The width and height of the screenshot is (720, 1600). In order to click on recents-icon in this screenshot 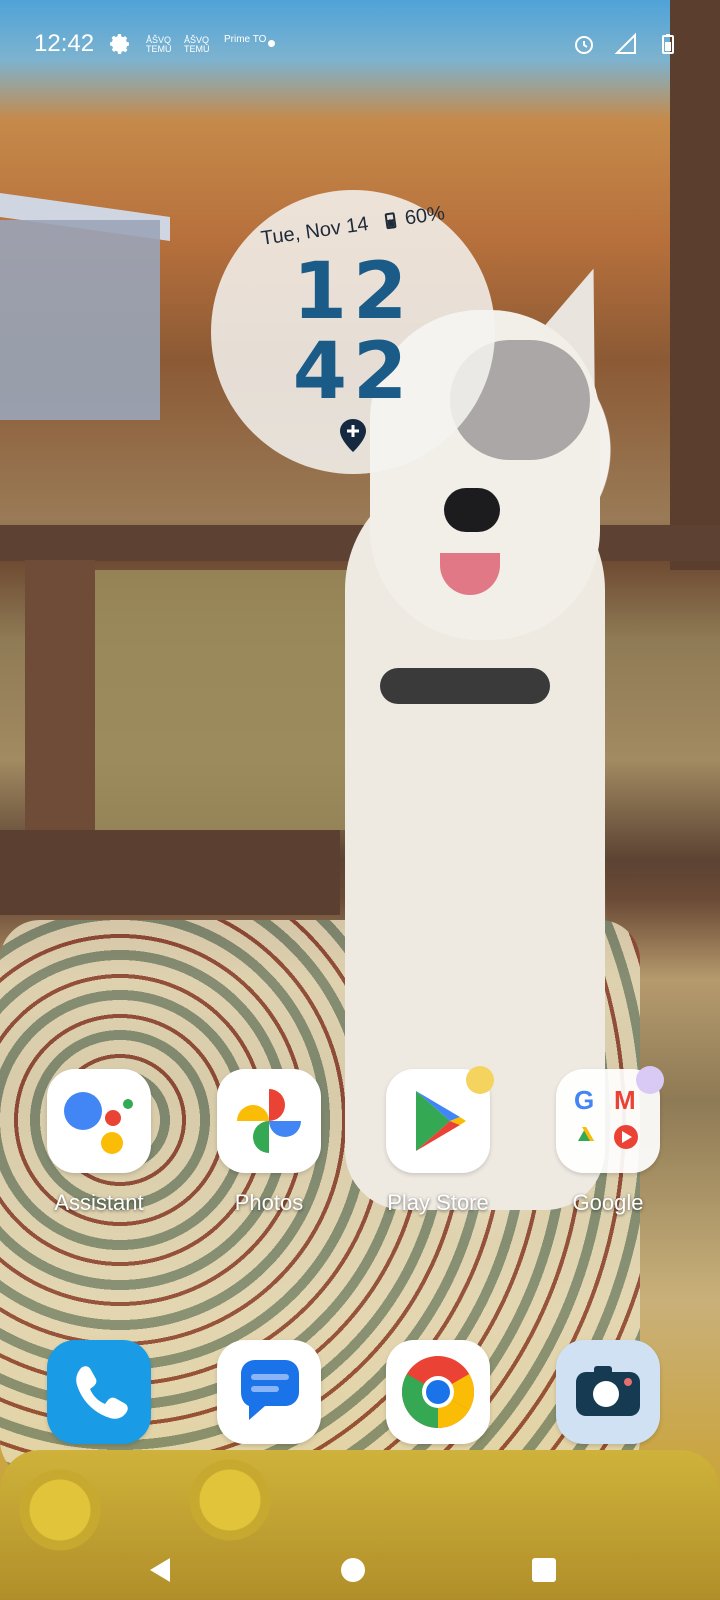, I will do `click(544, 1570)`.